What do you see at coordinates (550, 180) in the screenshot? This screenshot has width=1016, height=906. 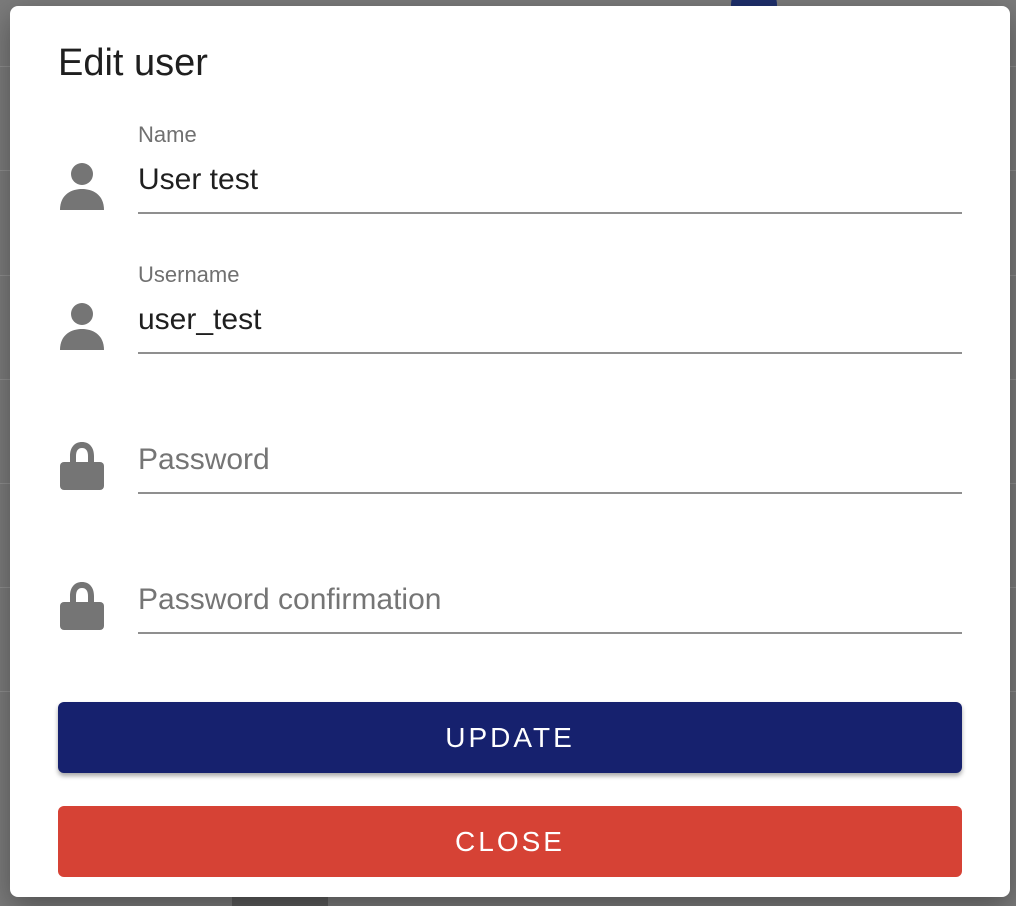 I see `name-input` at bounding box center [550, 180].